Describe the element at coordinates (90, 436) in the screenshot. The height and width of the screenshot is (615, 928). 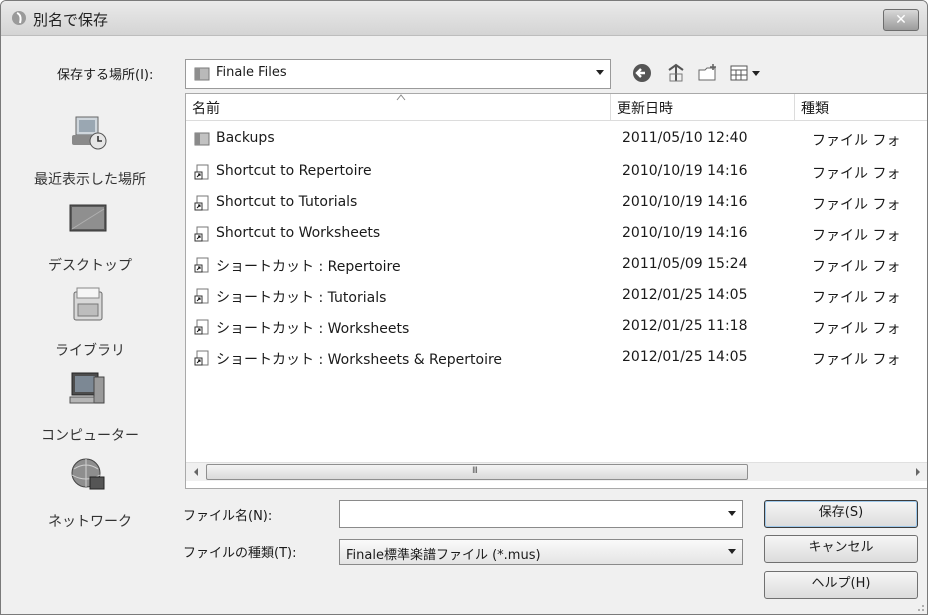
I see `place-label: コンピューター` at that location.